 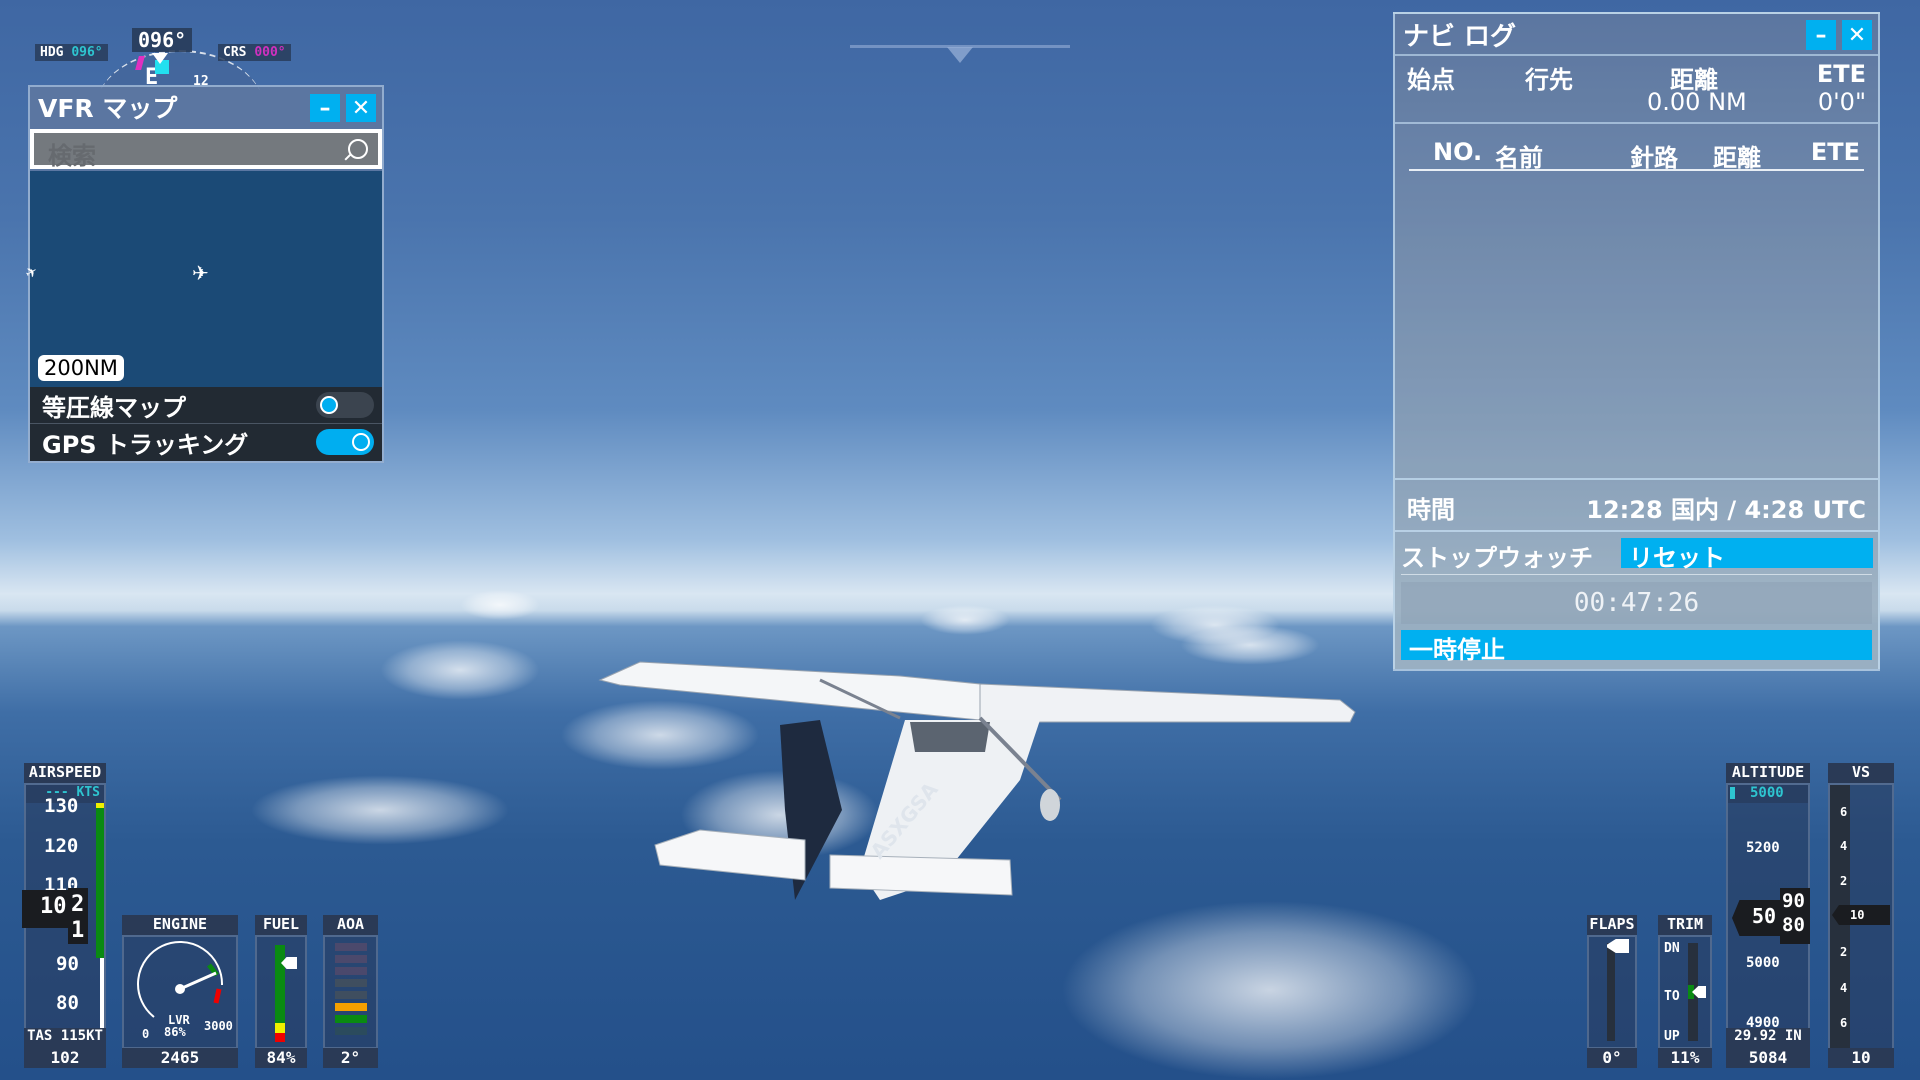 I want to click on nav-log-summary: 始点 行先 距離 0.00 NM ETE 0'0", so click(x=1636, y=90).